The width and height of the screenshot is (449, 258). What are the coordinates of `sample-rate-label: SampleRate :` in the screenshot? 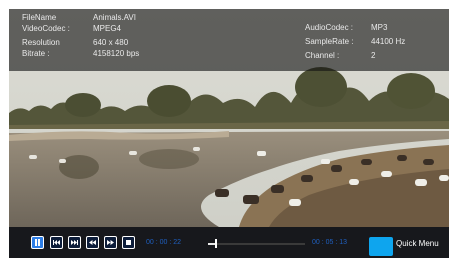 It's located at (329, 41).